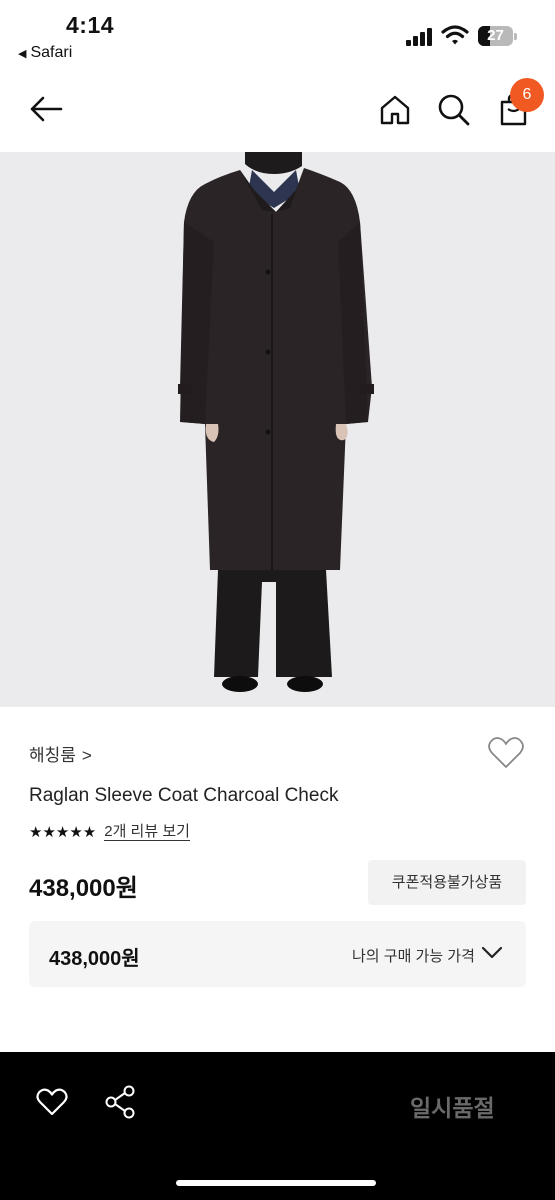  I want to click on coupon-unavailable-button: 쿠폰적용불가상품, so click(447, 882).